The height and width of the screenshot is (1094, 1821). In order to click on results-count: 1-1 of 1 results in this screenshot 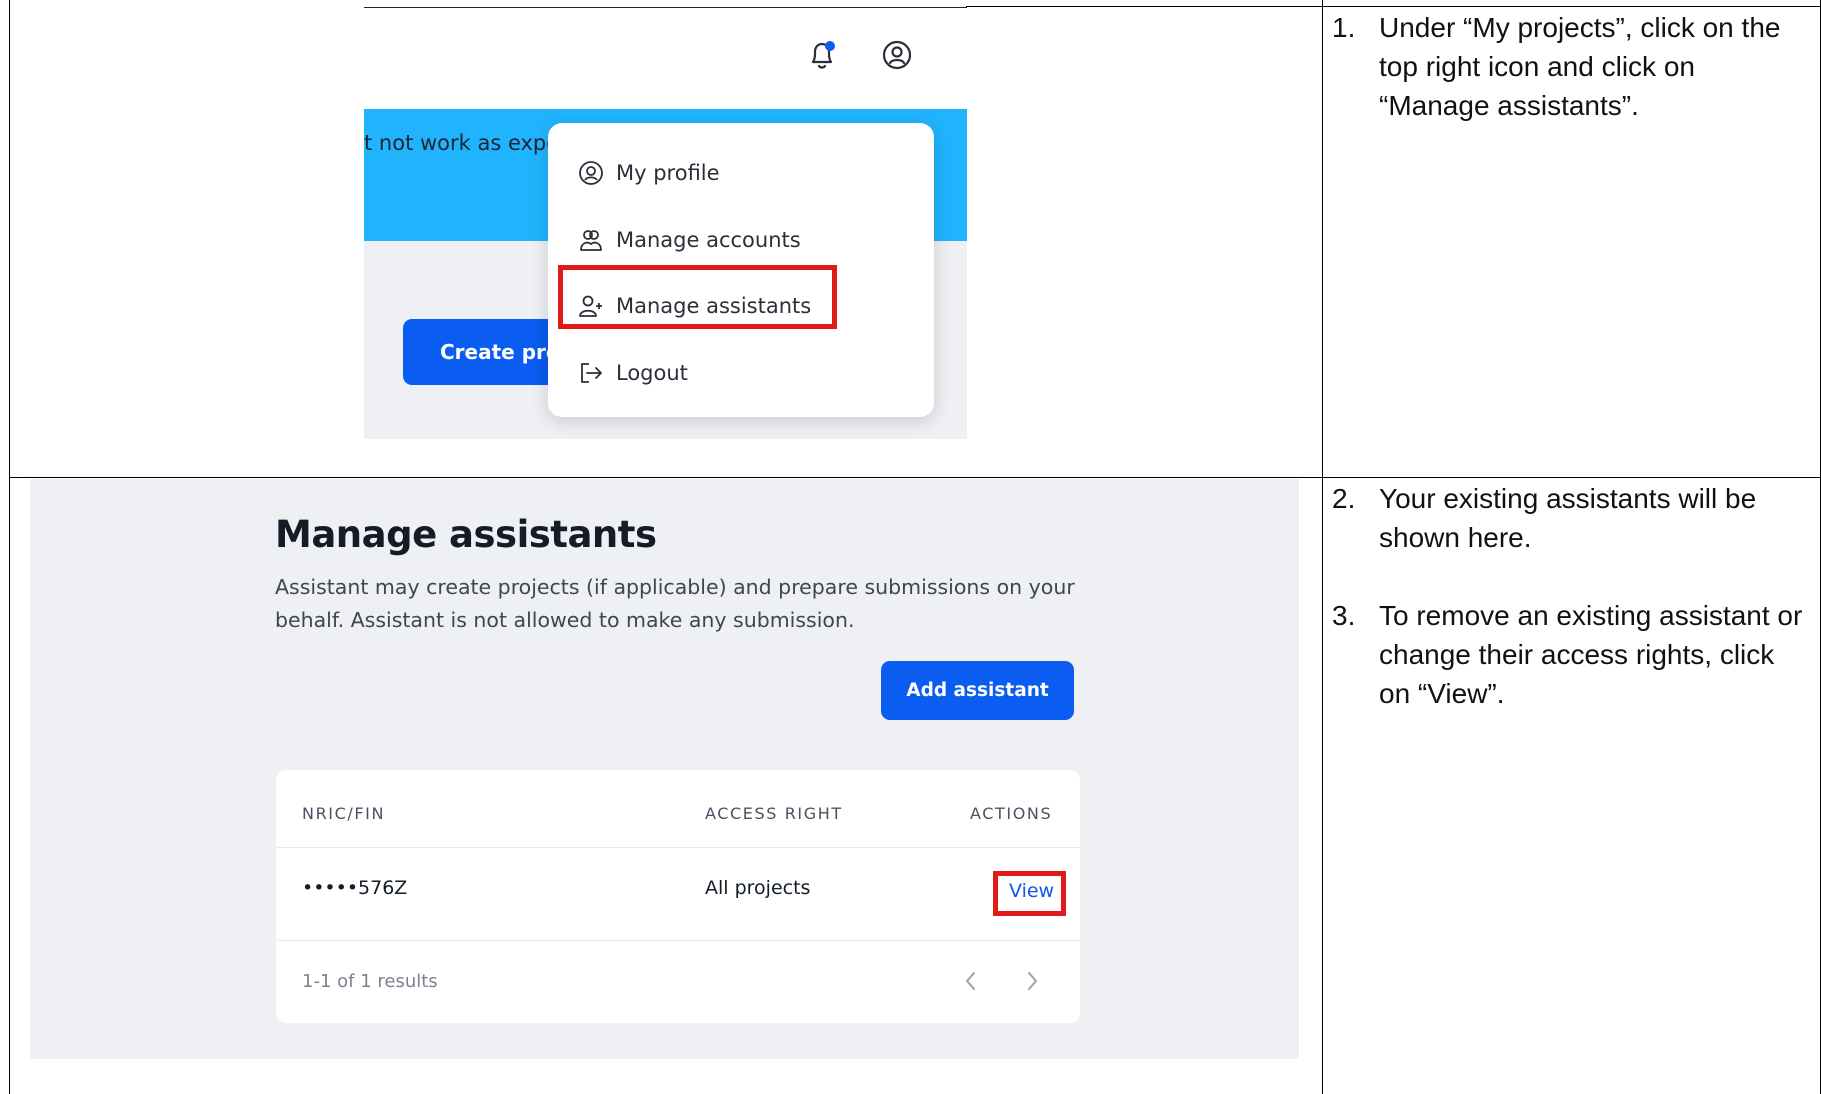, I will do `click(370, 981)`.